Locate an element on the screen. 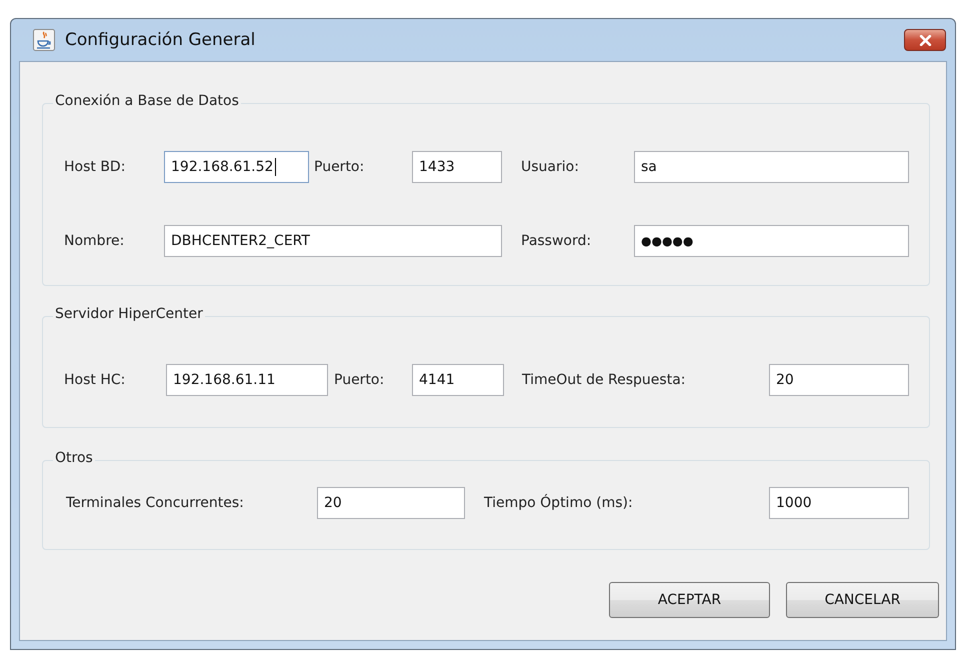  text-field: DBHCENTER2_CERT is located at coordinates (333, 241).